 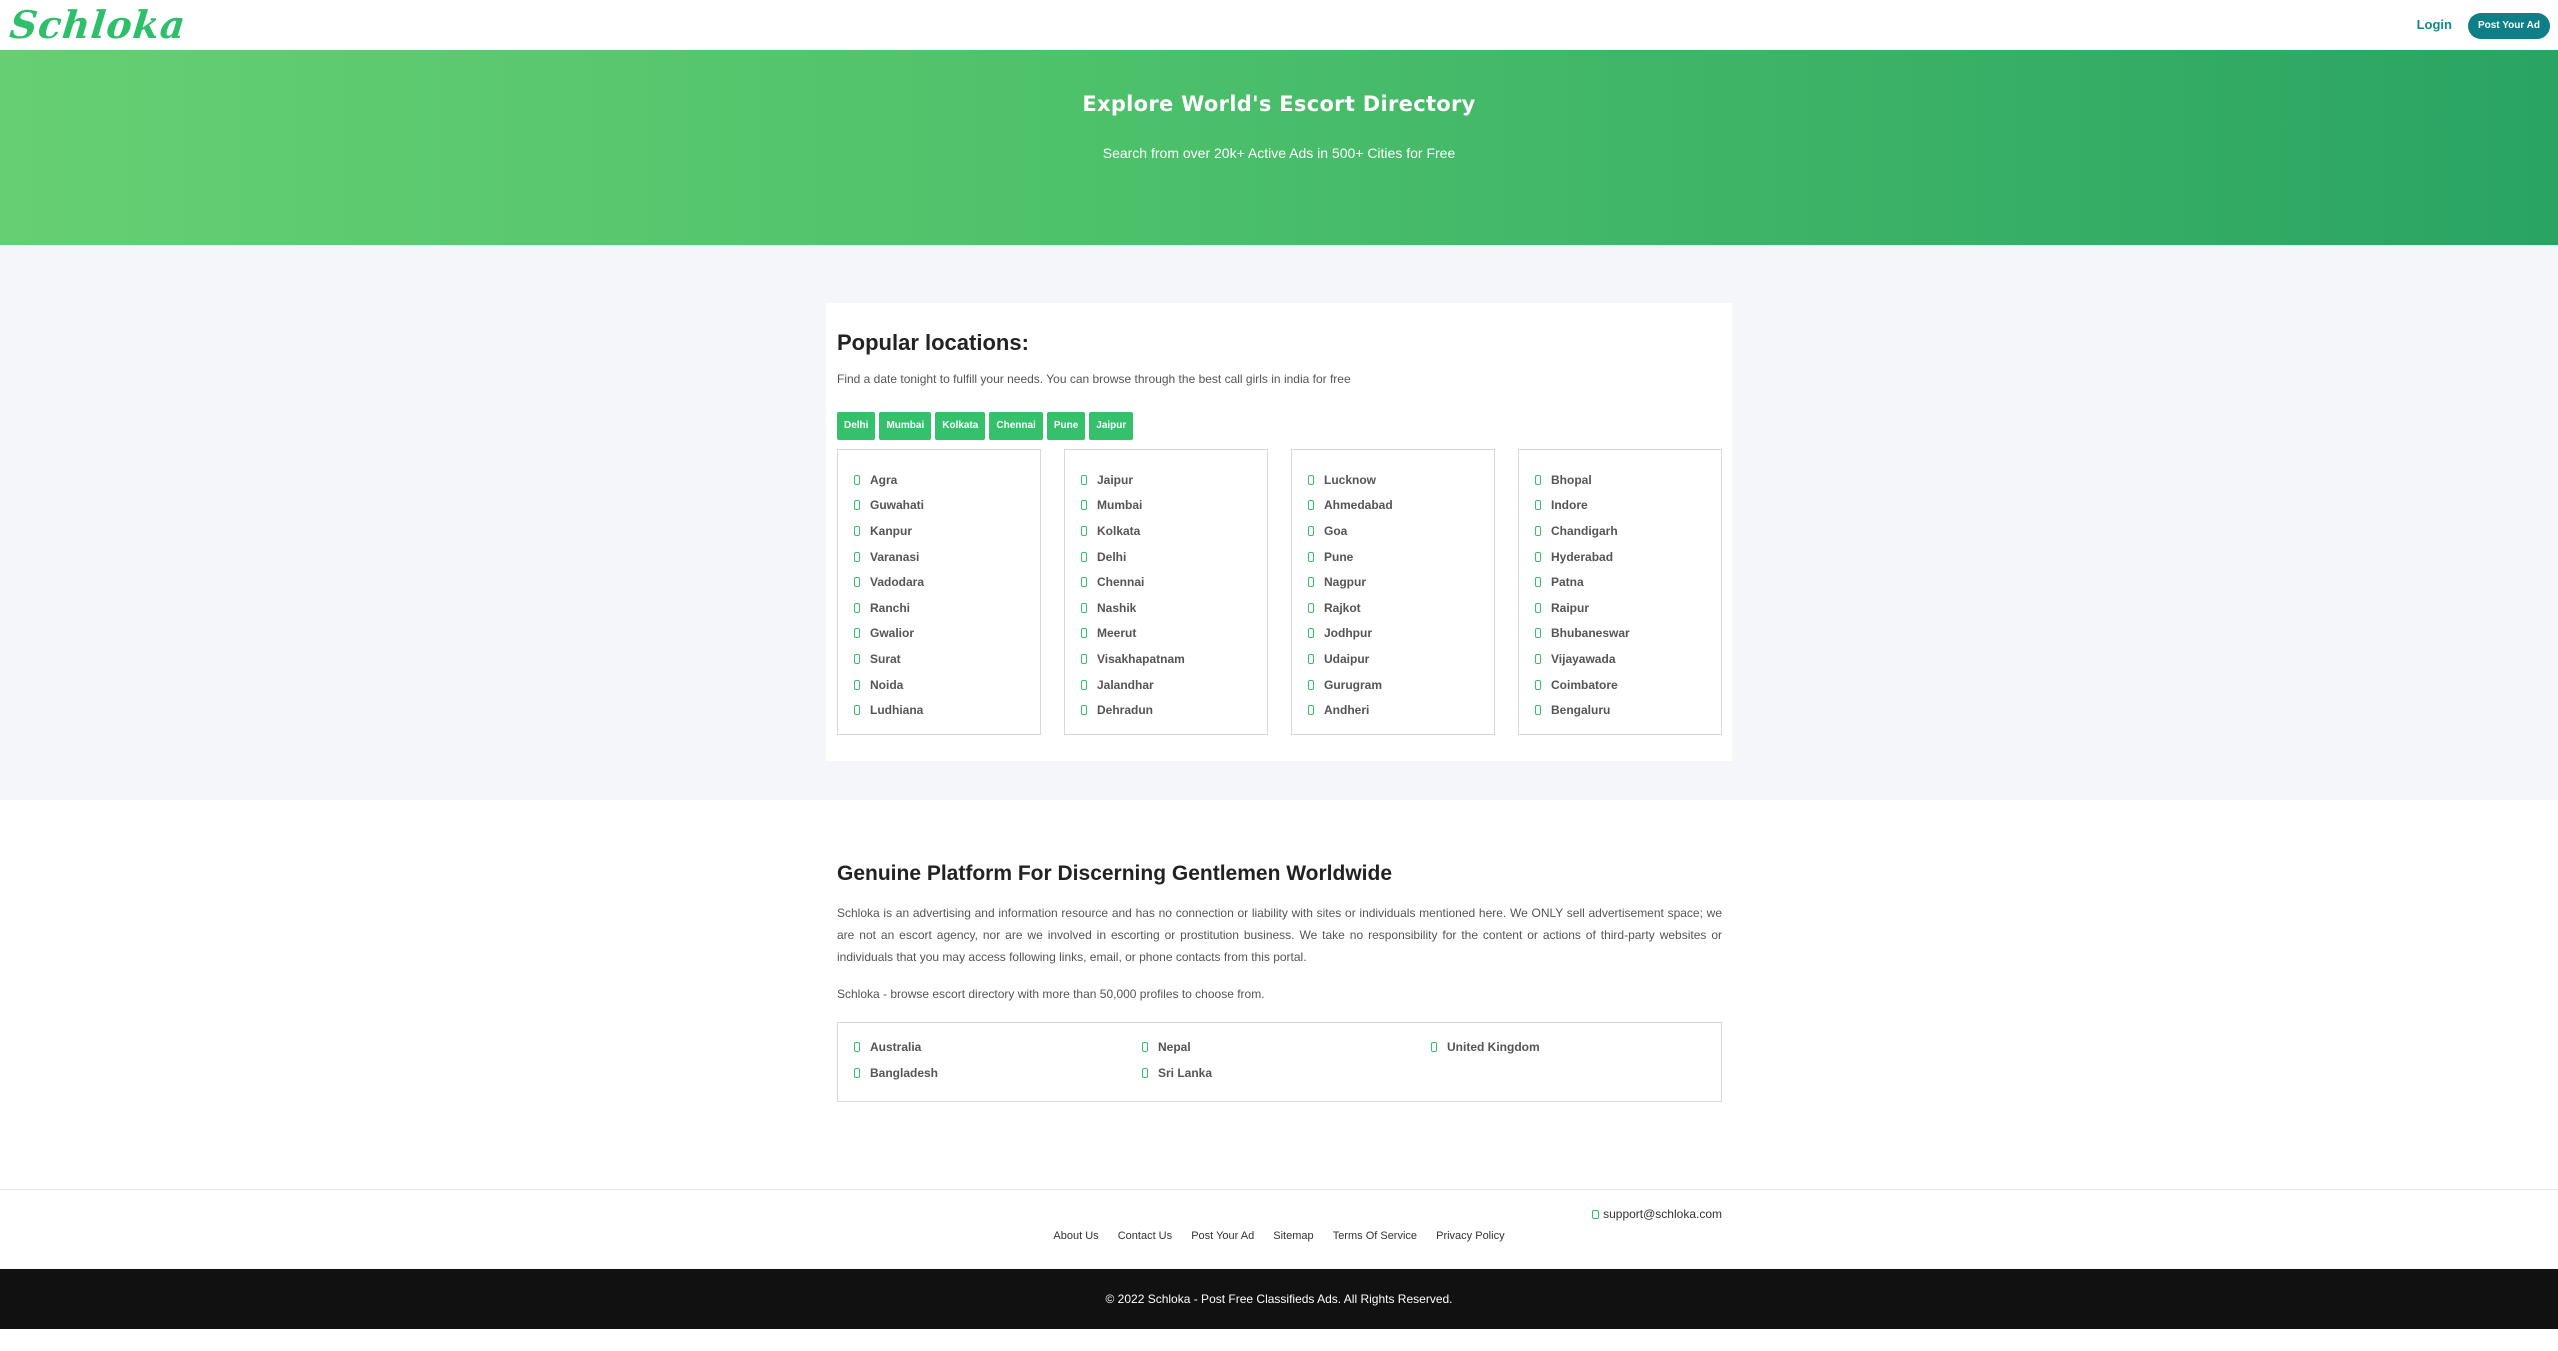 What do you see at coordinates (1401, 480) in the screenshot?
I see `city-link: Lucknow` at bounding box center [1401, 480].